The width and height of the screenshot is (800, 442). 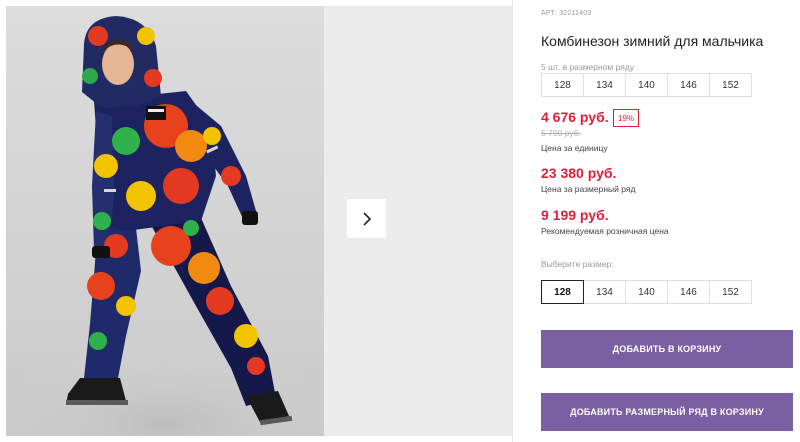 I want to click on discount-badge: 19%, so click(x=626, y=118).